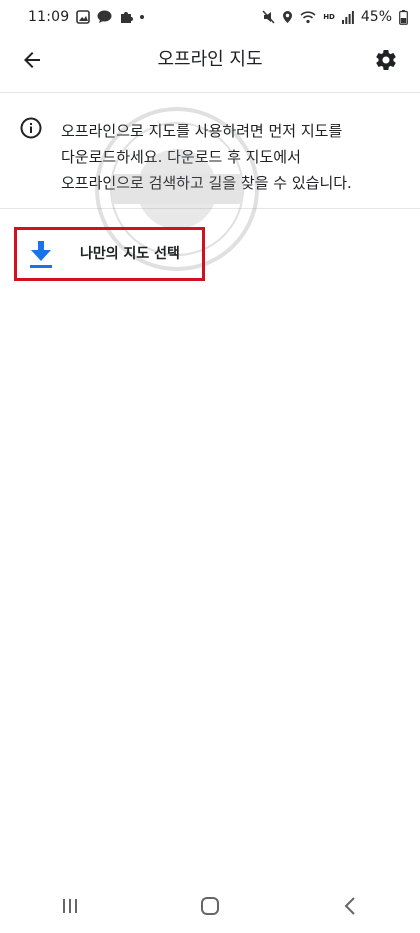 The image size is (420, 933). What do you see at coordinates (268, 17) in the screenshot?
I see `mute-icon` at bounding box center [268, 17].